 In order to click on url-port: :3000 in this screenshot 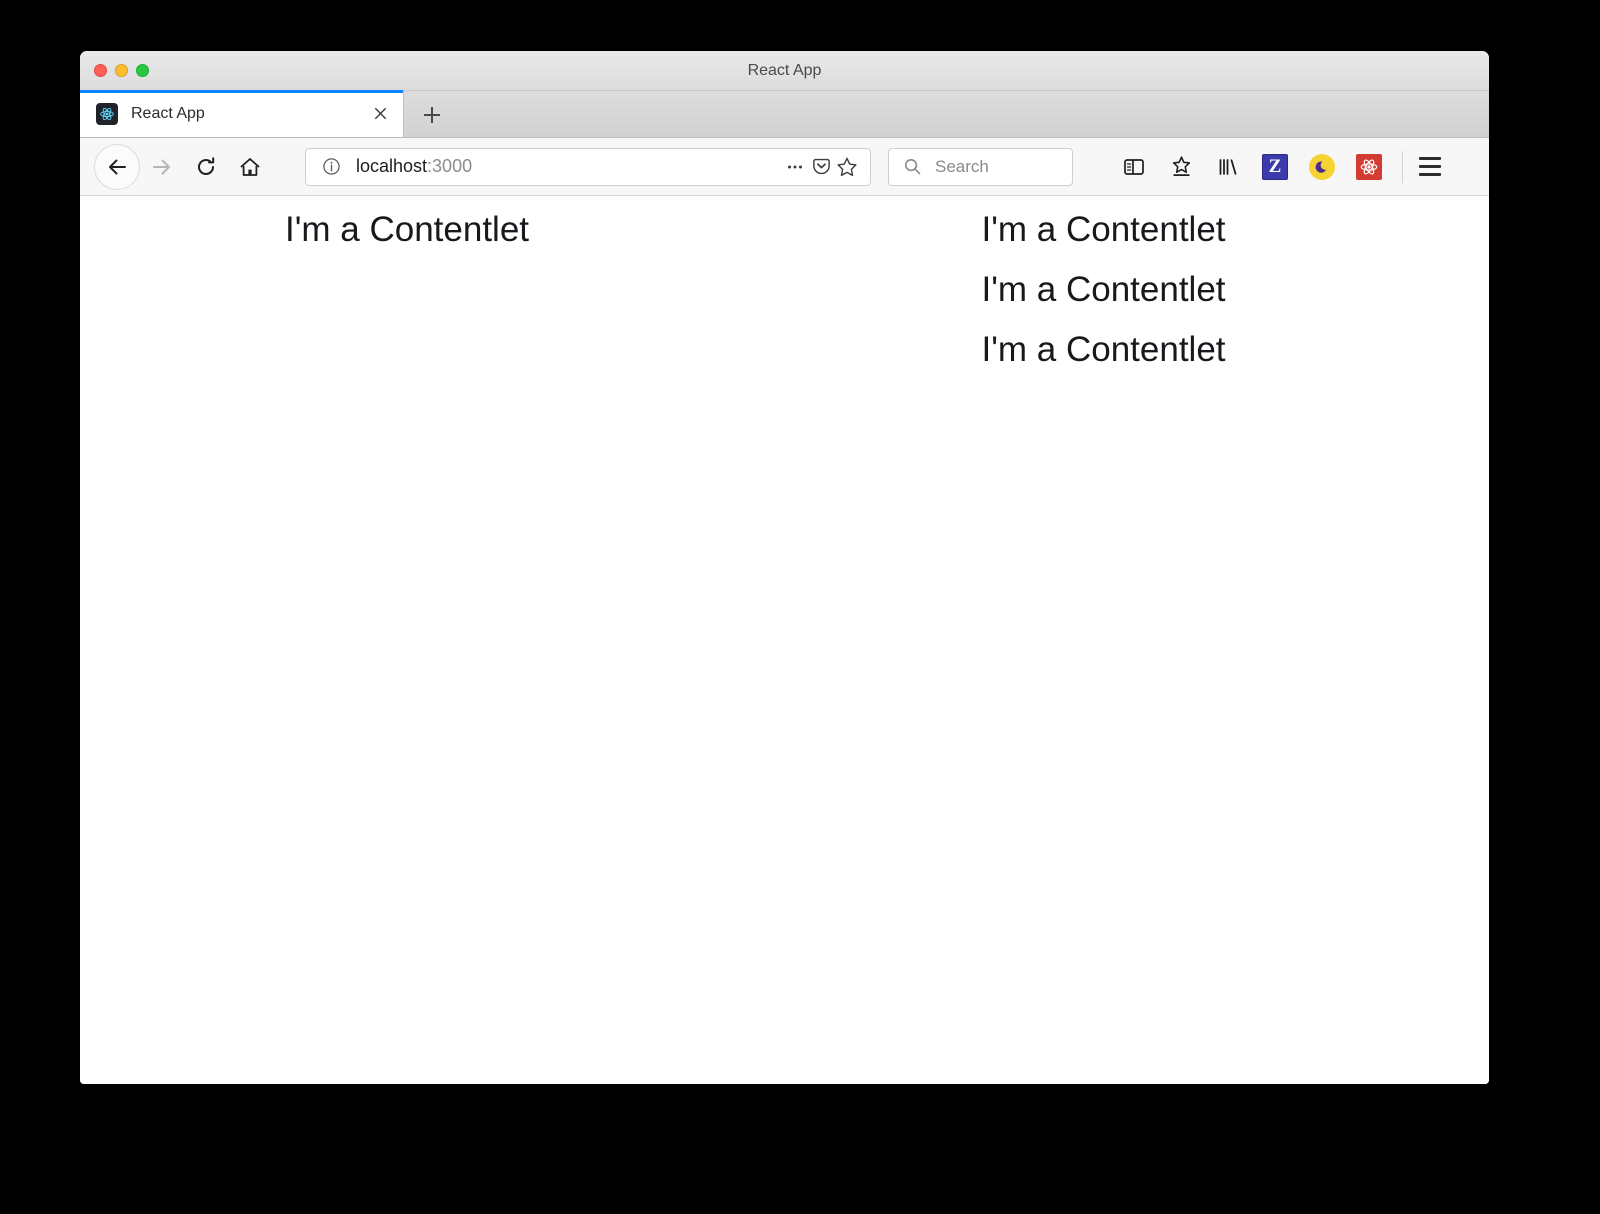, I will do `click(450, 166)`.